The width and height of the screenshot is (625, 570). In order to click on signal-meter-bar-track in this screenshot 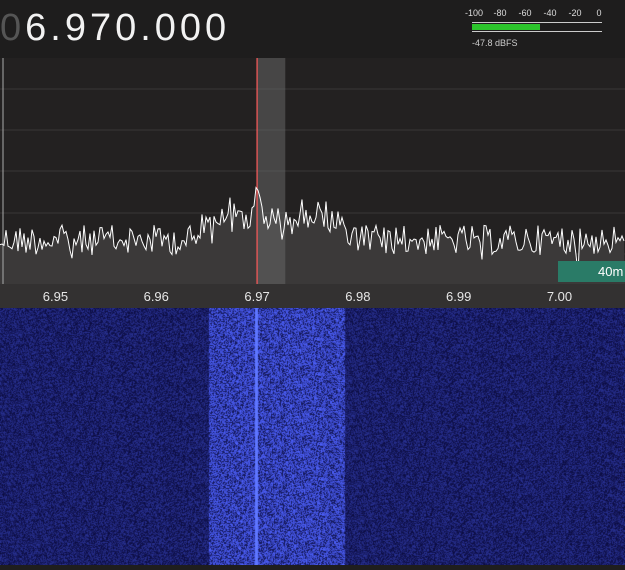, I will do `click(537, 27)`.